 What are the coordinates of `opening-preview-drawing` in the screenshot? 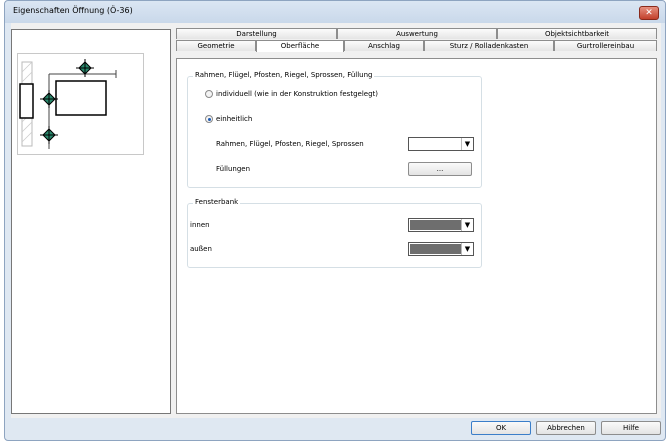 It's located at (68, 104).